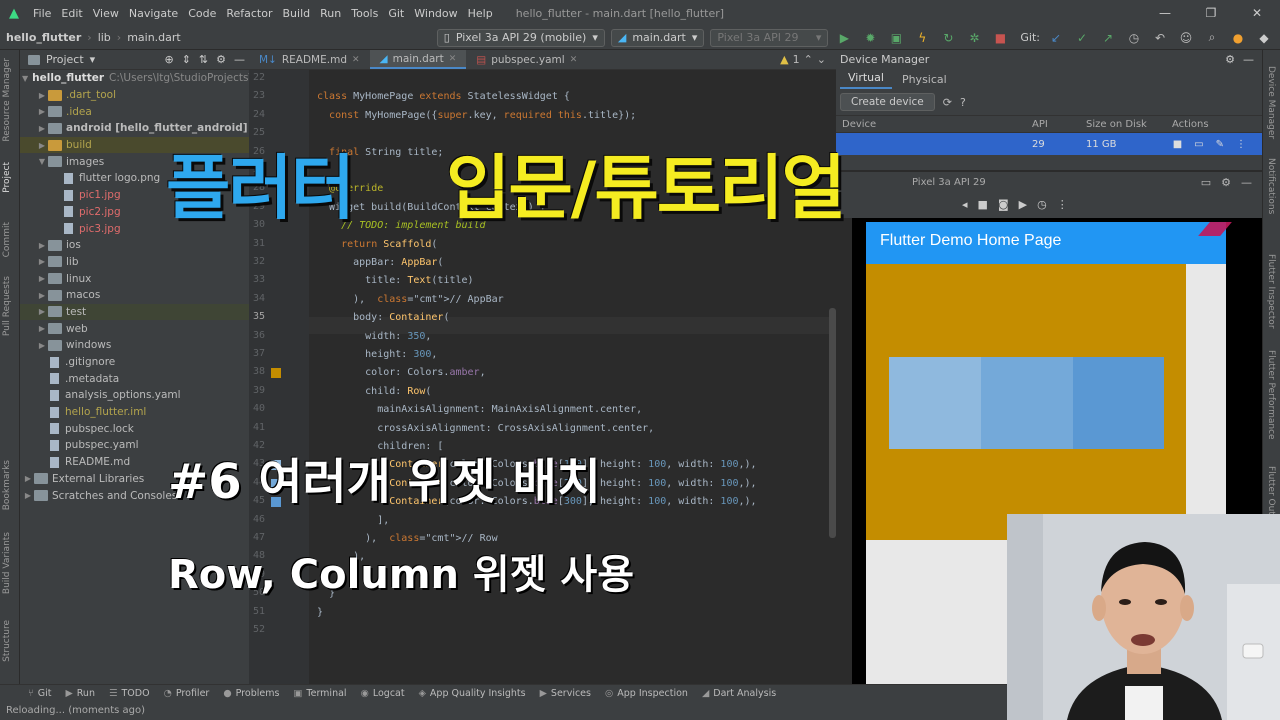  Describe the element at coordinates (1206, 182) in the screenshot. I see `maximize-icon: ▭` at that location.